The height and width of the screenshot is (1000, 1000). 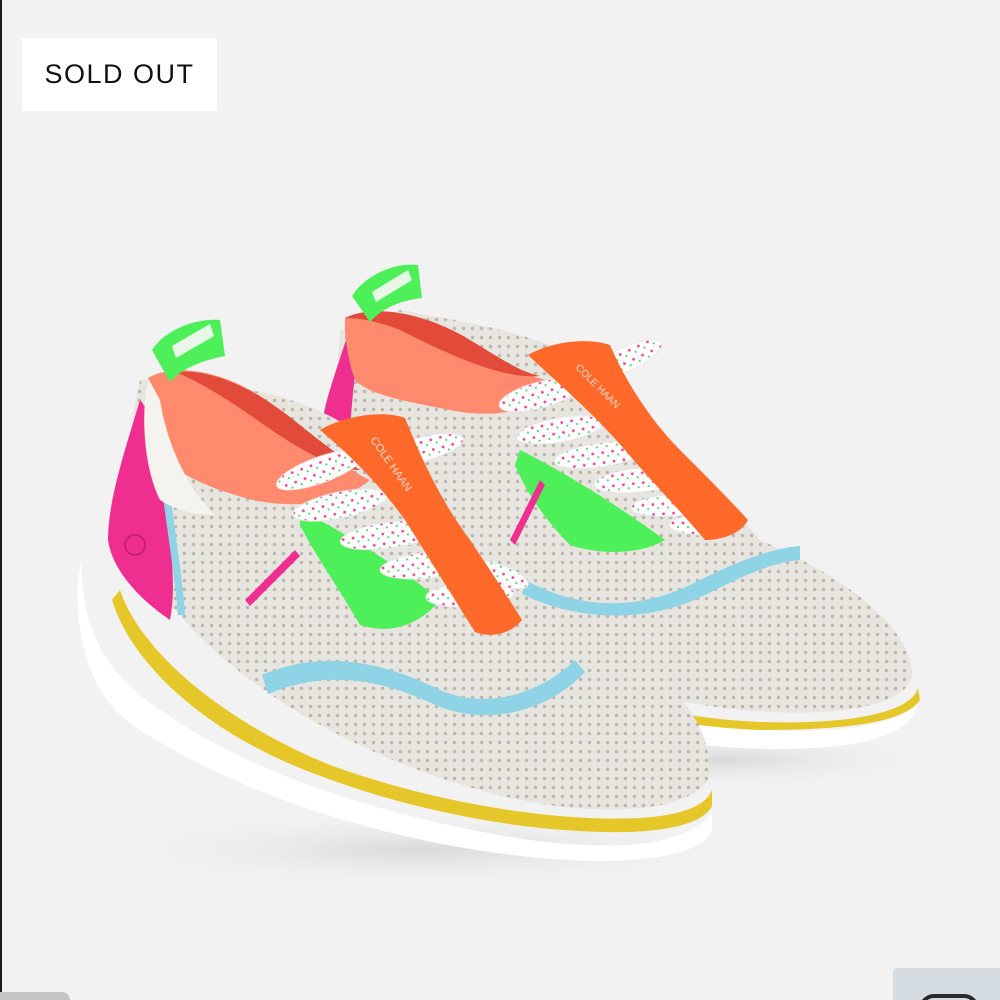 I want to click on sold-out-badge: SOLD OUT, so click(x=119, y=74).